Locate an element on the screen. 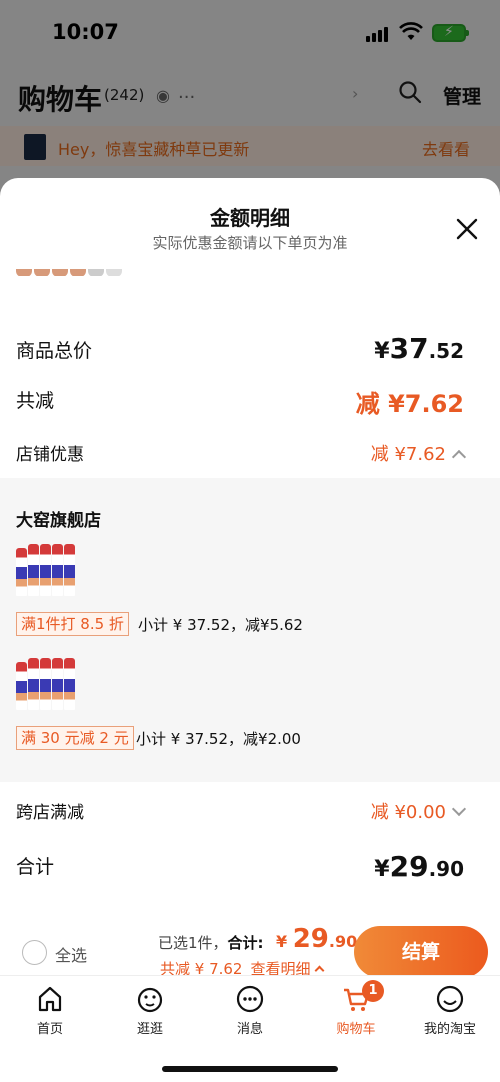 The width and height of the screenshot is (500, 1082). home-indicator is located at coordinates (250, 1069).